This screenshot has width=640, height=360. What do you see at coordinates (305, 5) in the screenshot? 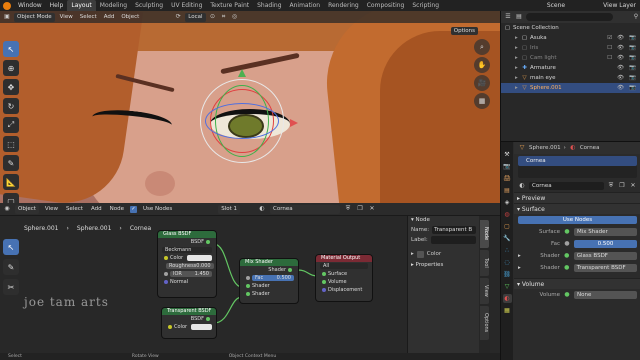
I see `tab-animation: Animation` at bounding box center [305, 5].